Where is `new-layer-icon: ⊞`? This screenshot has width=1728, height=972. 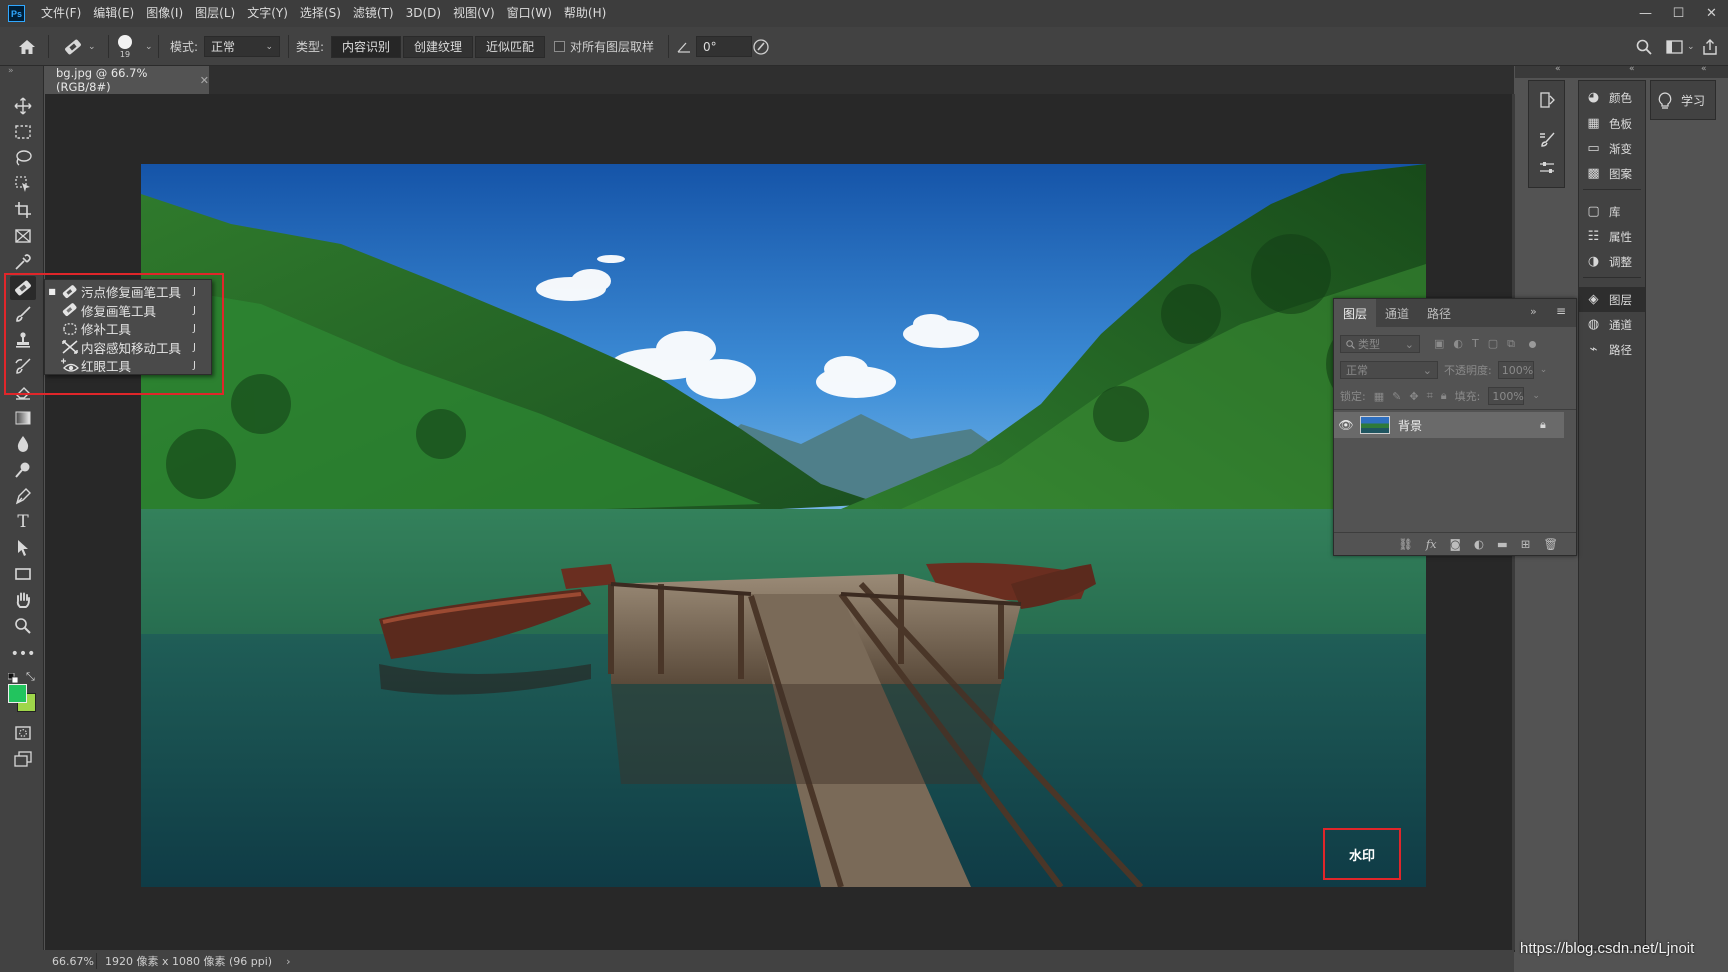
new-layer-icon: ⊞ is located at coordinates (1526, 544).